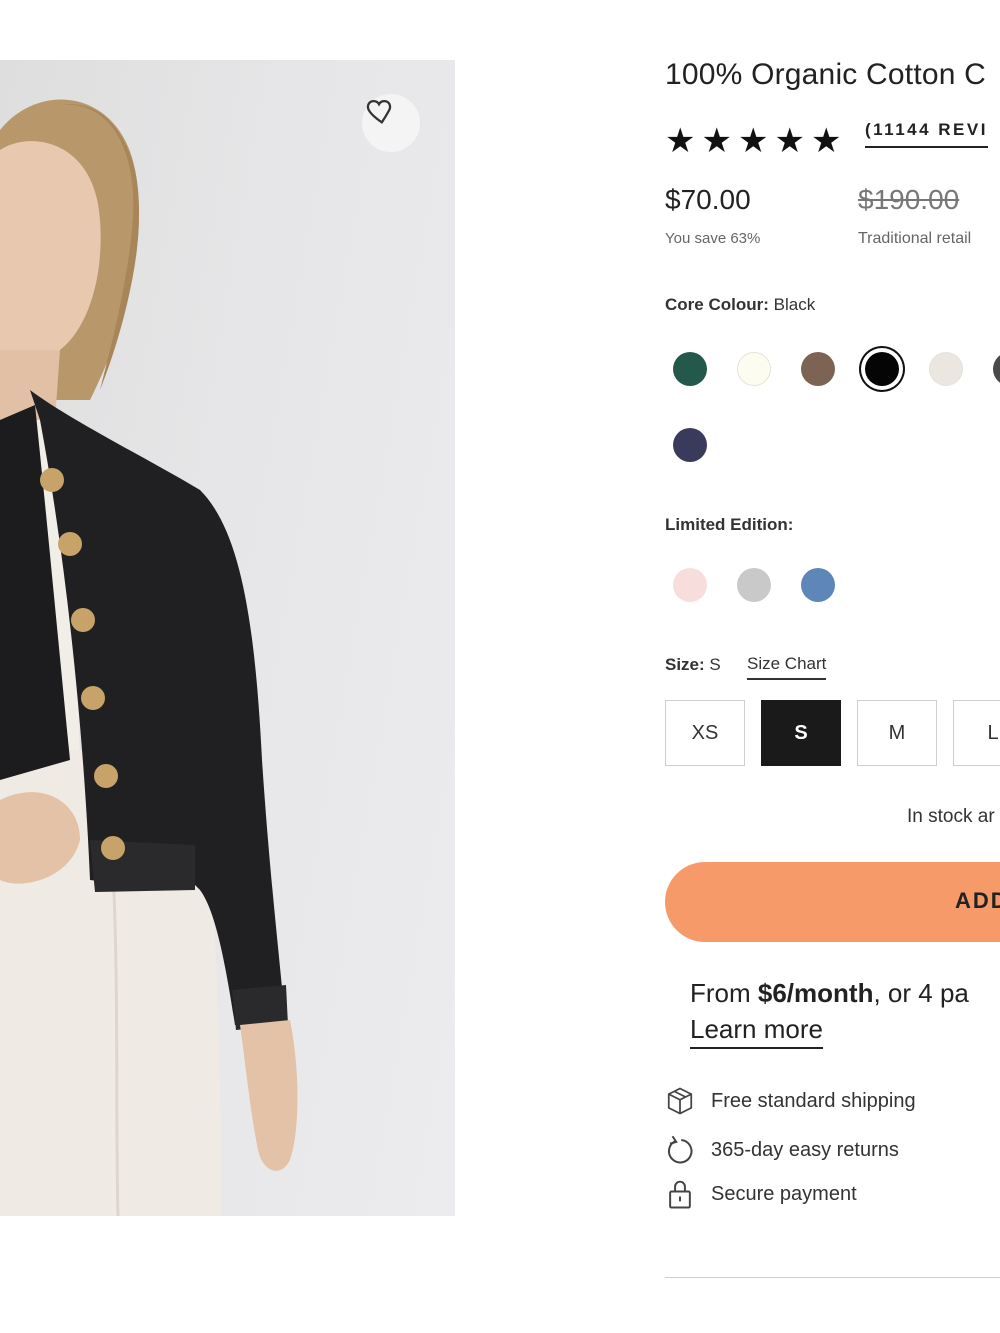 The width and height of the screenshot is (1000, 1333). I want to click on financing-amount: $6/month, so click(815, 993).